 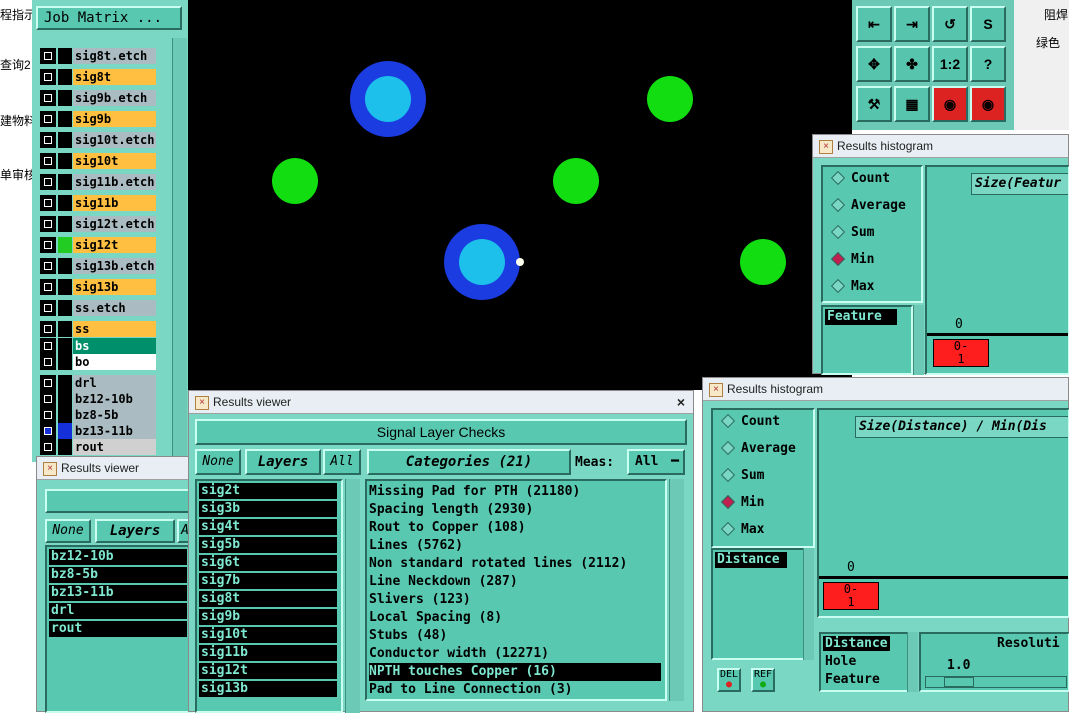 What do you see at coordinates (98, 57) in the screenshot?
I see `layer-row: sig8t.etch` at bounding box center [98, 57].